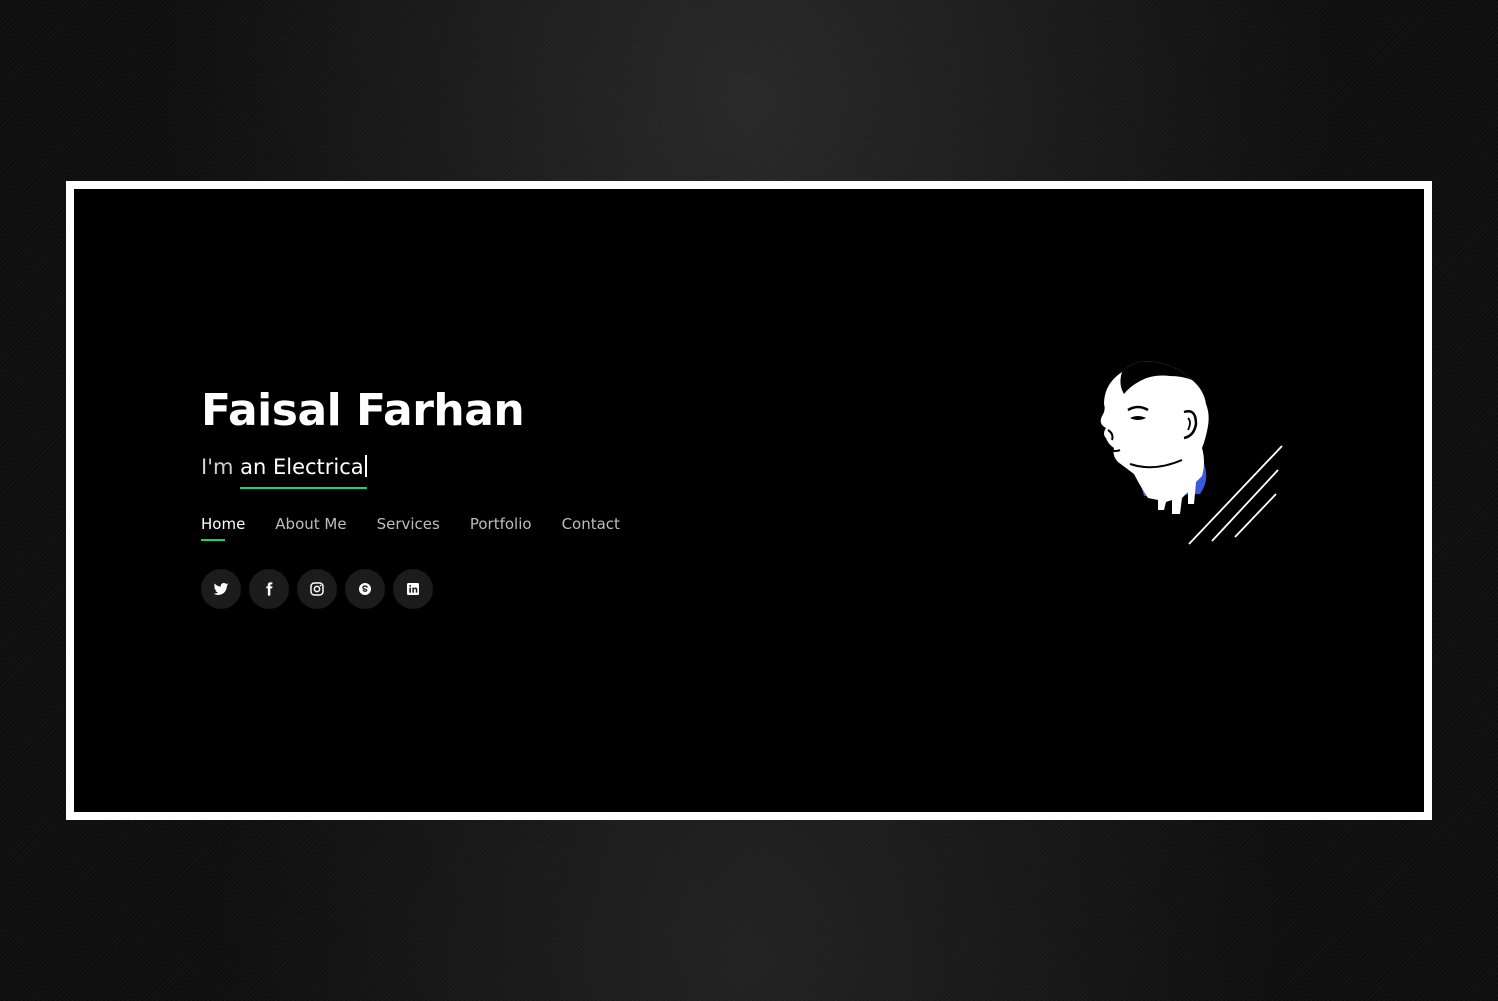 This screenshot has width=1498, height=1001. I want to click on linkedin-button, so click(413, 589).